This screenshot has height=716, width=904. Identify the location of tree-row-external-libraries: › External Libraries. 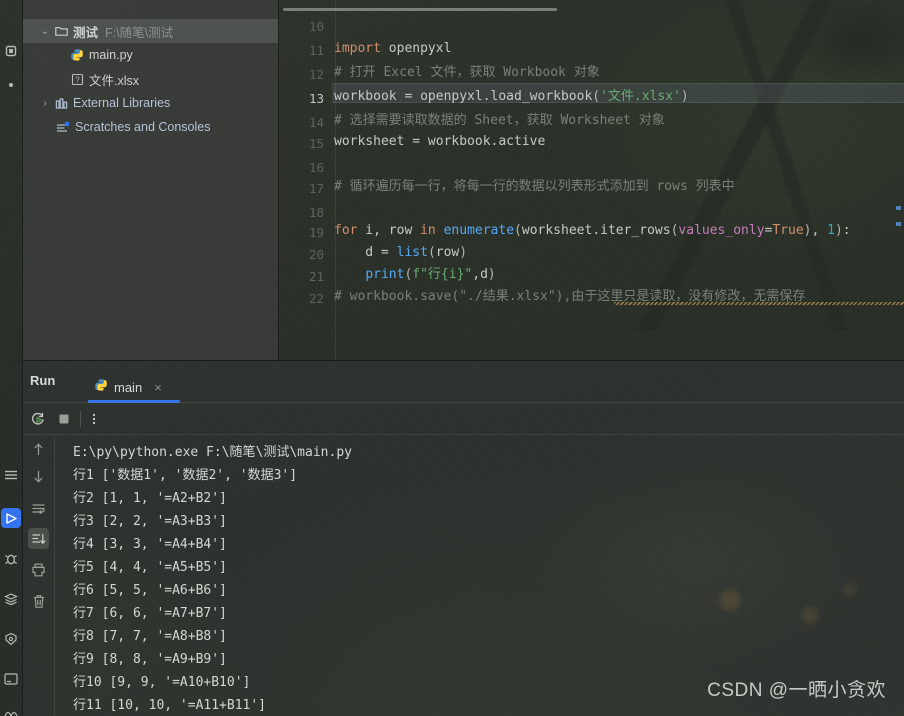
(150, 103).